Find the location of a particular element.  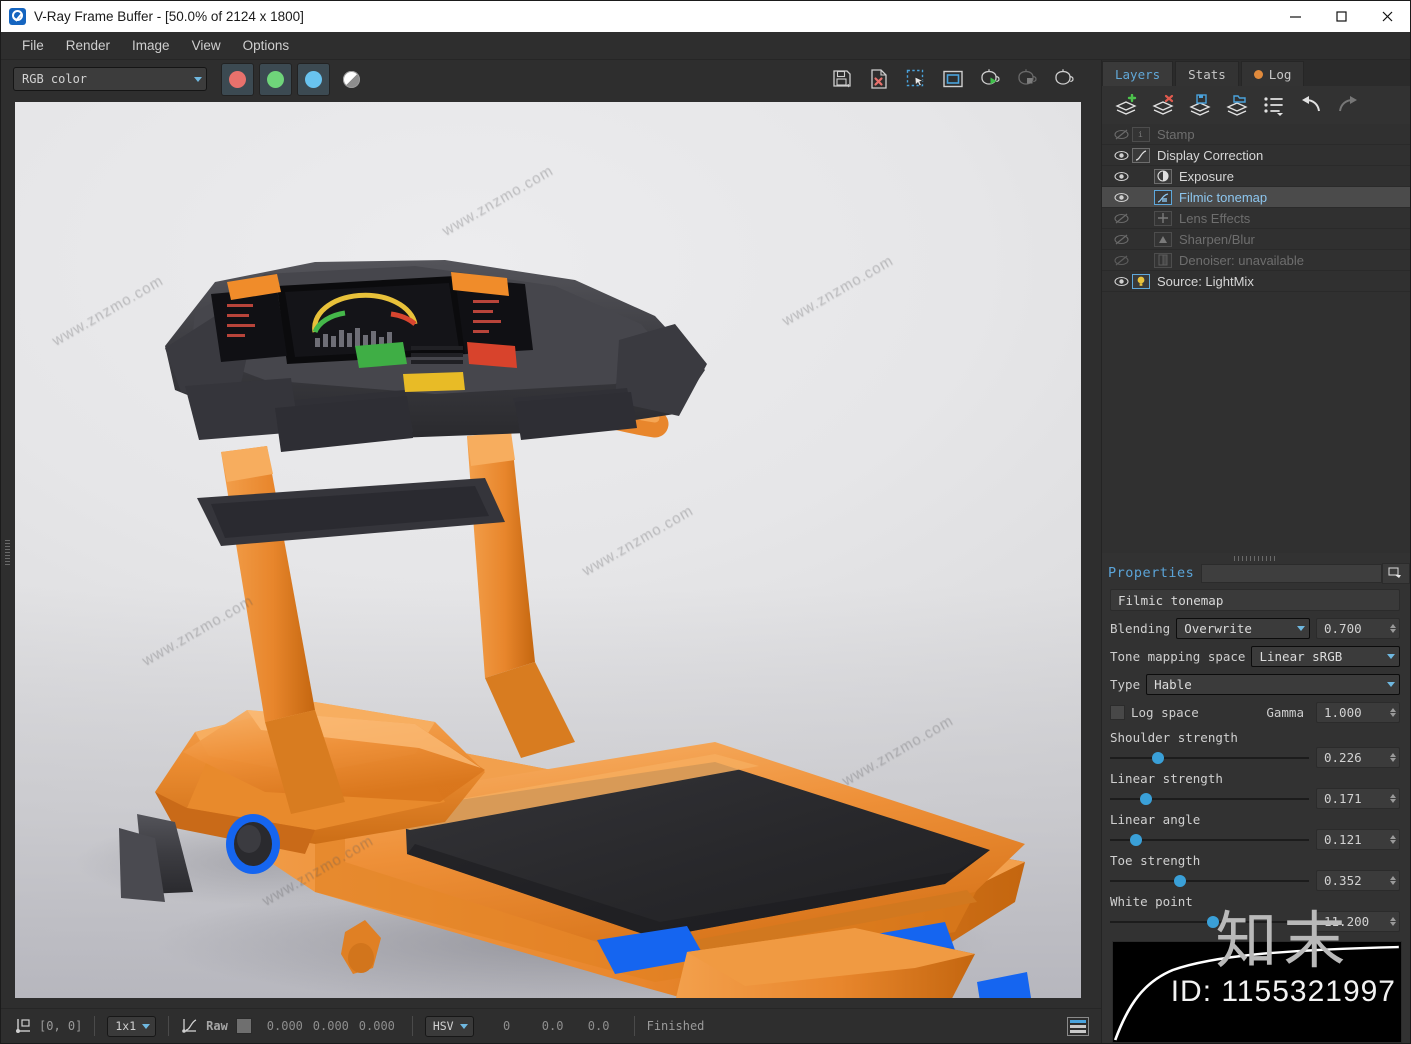

panel-toggle-icon is located at coordinates (1078, 1026).